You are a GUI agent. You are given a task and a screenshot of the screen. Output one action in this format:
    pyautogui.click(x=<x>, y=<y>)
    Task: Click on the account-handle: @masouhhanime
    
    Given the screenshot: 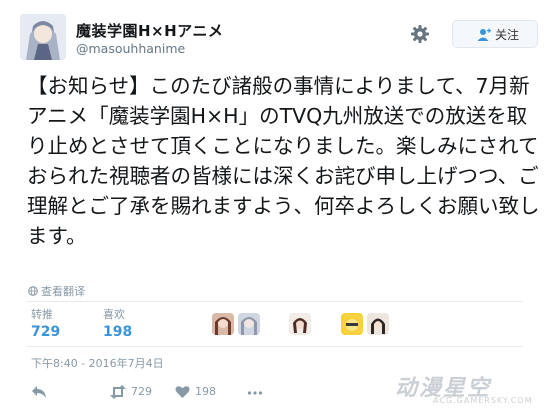 What is the action you would take?
    pyautogui.click(x=130, y=48)
    